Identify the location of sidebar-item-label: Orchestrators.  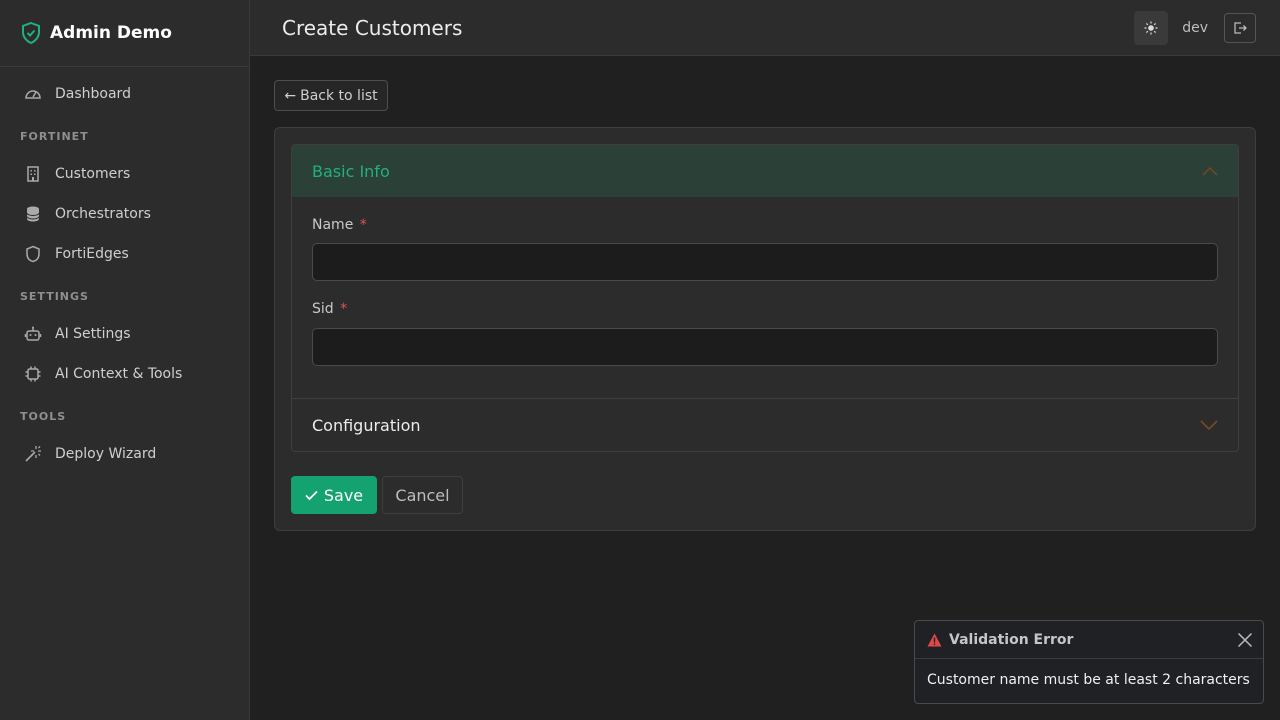
(103, 214).